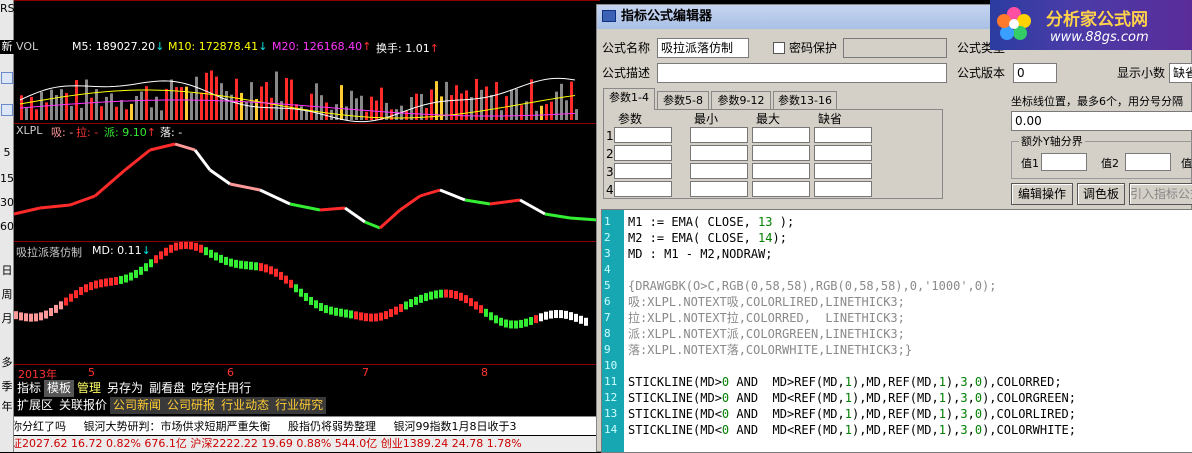 The height and width of the screenshot is (453, 1192). Describe the element at coordinates (7, 295) in the screenshot. I see `period-week: 周` at that location.